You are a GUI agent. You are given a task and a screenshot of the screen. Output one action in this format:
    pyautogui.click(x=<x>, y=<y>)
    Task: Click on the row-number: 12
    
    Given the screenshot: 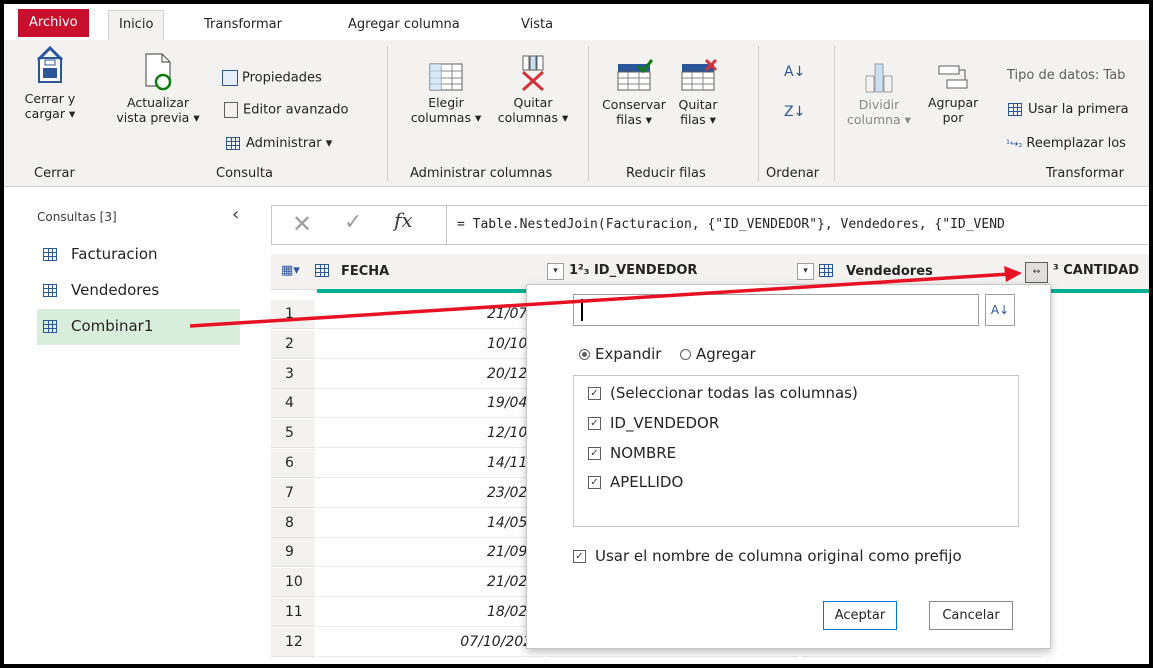 What is the action you would take?
    pyautogui.click(x=293, y=642)
    